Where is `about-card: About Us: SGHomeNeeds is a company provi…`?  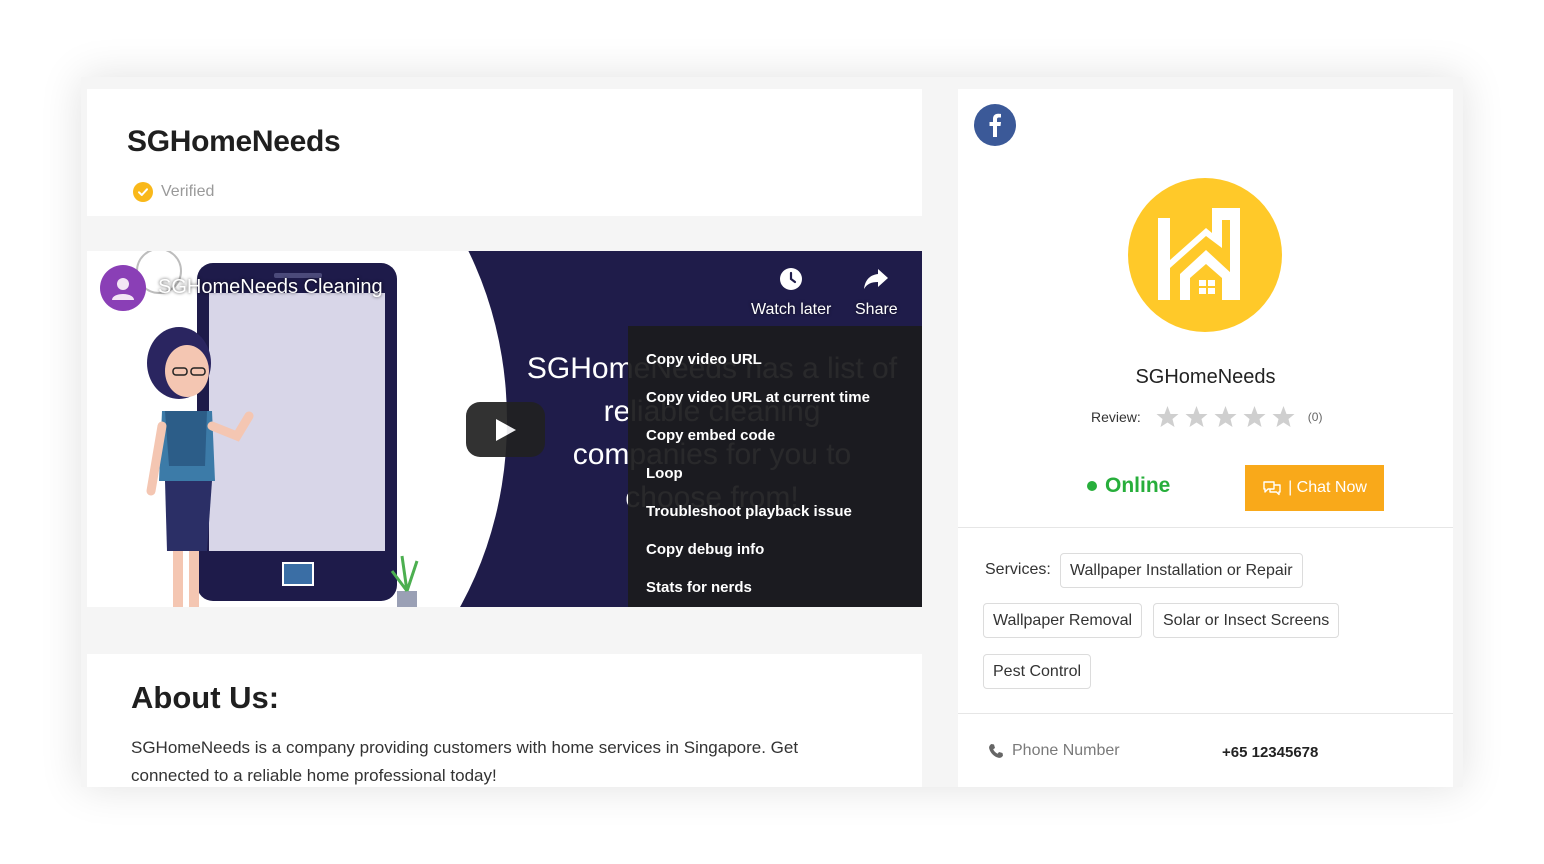 about-card: About Us: SGHomeNeeds is a company provi… is located at coordinates (504, 720).